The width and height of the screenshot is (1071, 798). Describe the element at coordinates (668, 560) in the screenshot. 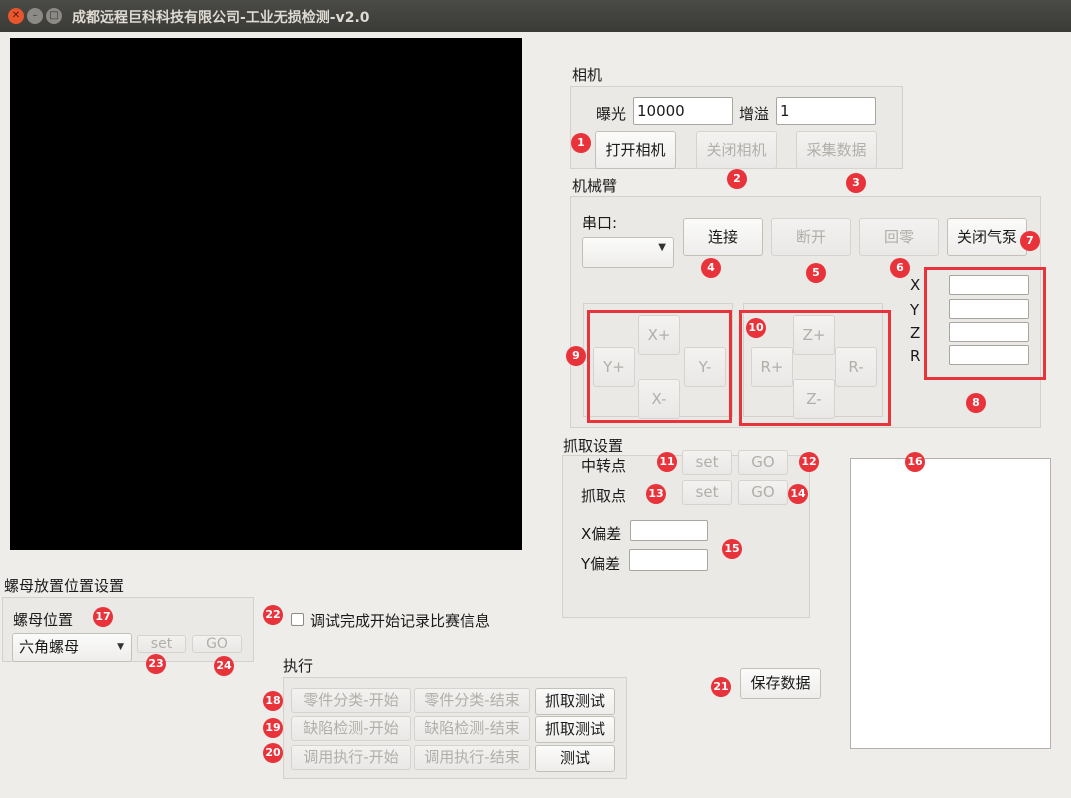

I see `y-offset-input` at that location.